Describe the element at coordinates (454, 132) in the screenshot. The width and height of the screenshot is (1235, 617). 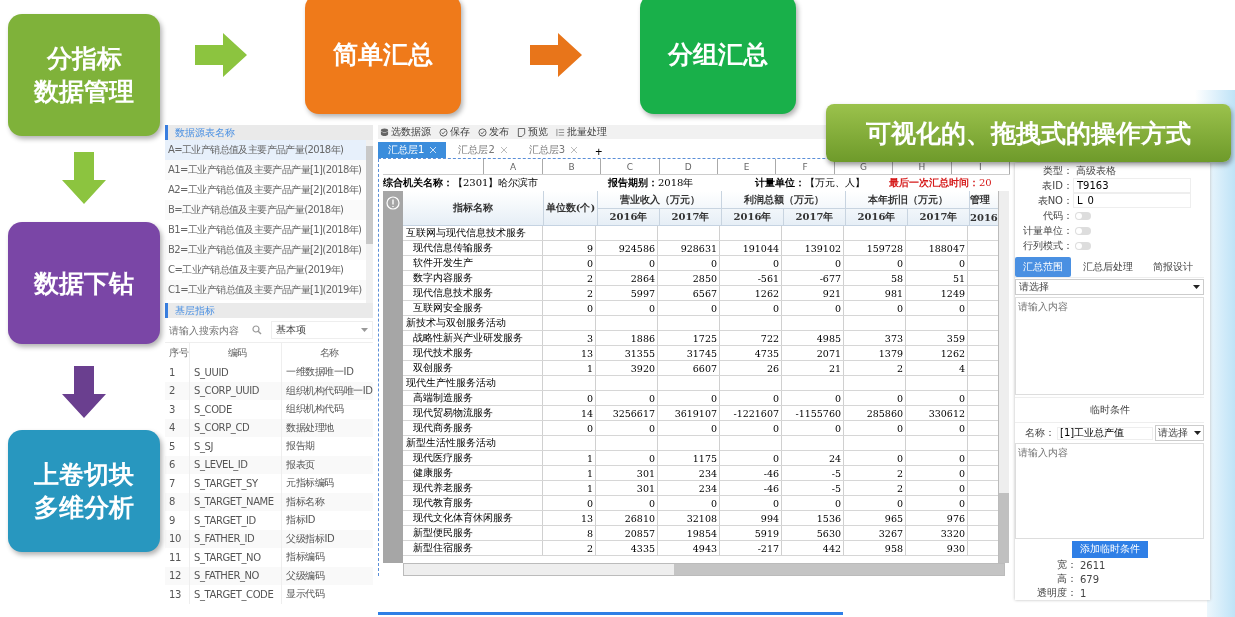
I see `toolbar-button: 保存` at that location.